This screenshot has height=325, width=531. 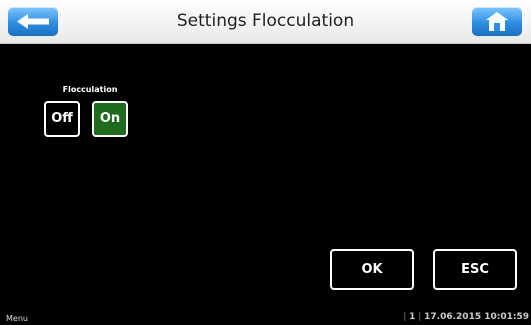 I want to click on page-title: Settings Flocculation, so click(x=265, y=21).